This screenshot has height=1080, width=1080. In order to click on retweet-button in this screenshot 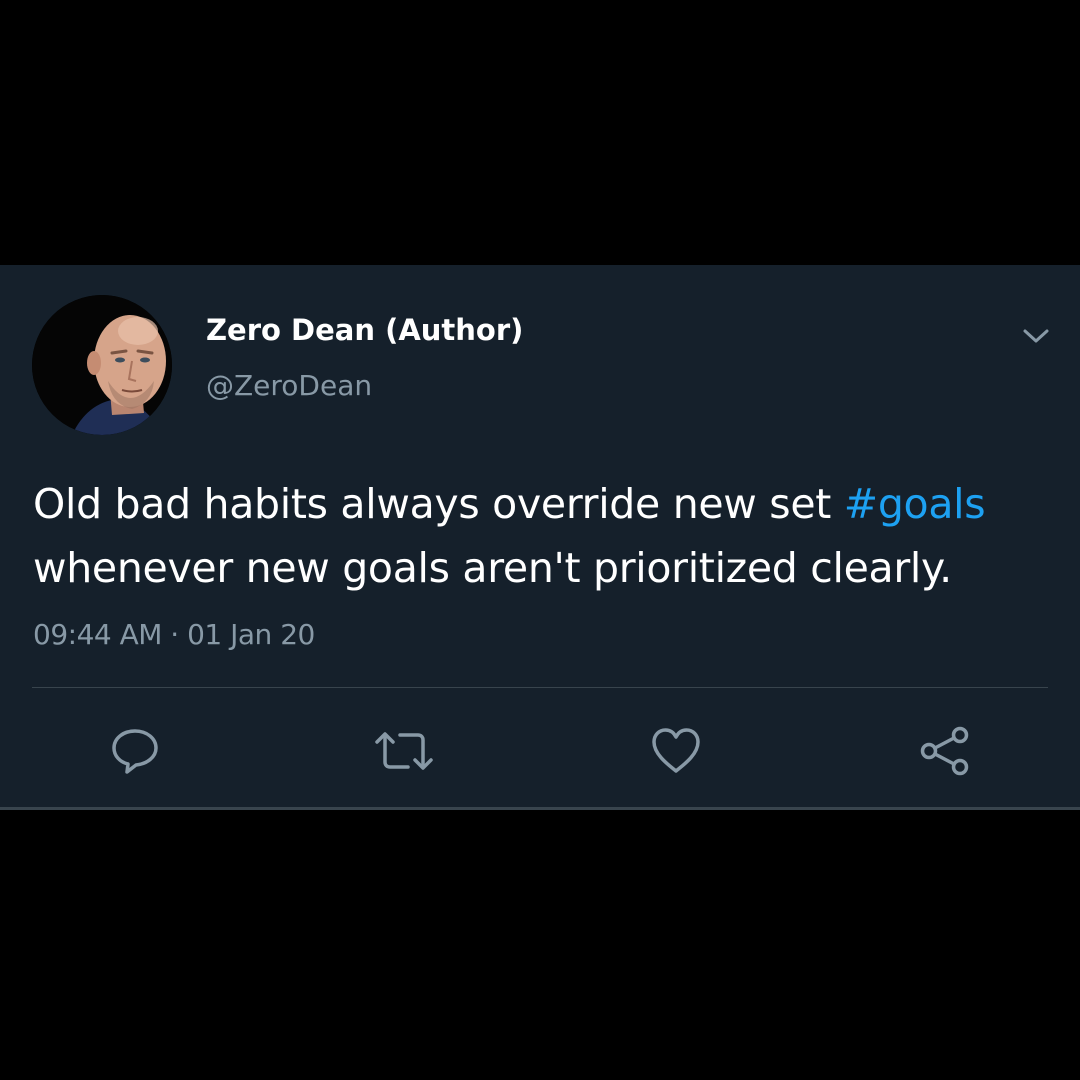, I will do `click(403, 751)`.